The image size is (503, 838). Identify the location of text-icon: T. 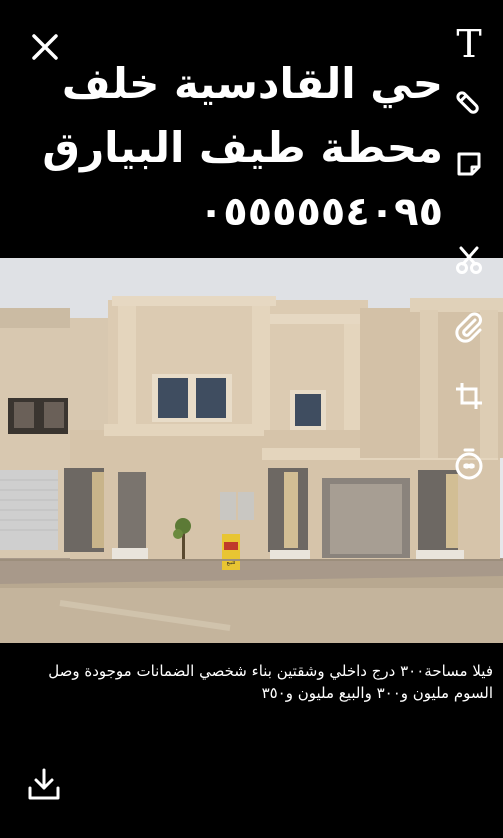
(469, 44).